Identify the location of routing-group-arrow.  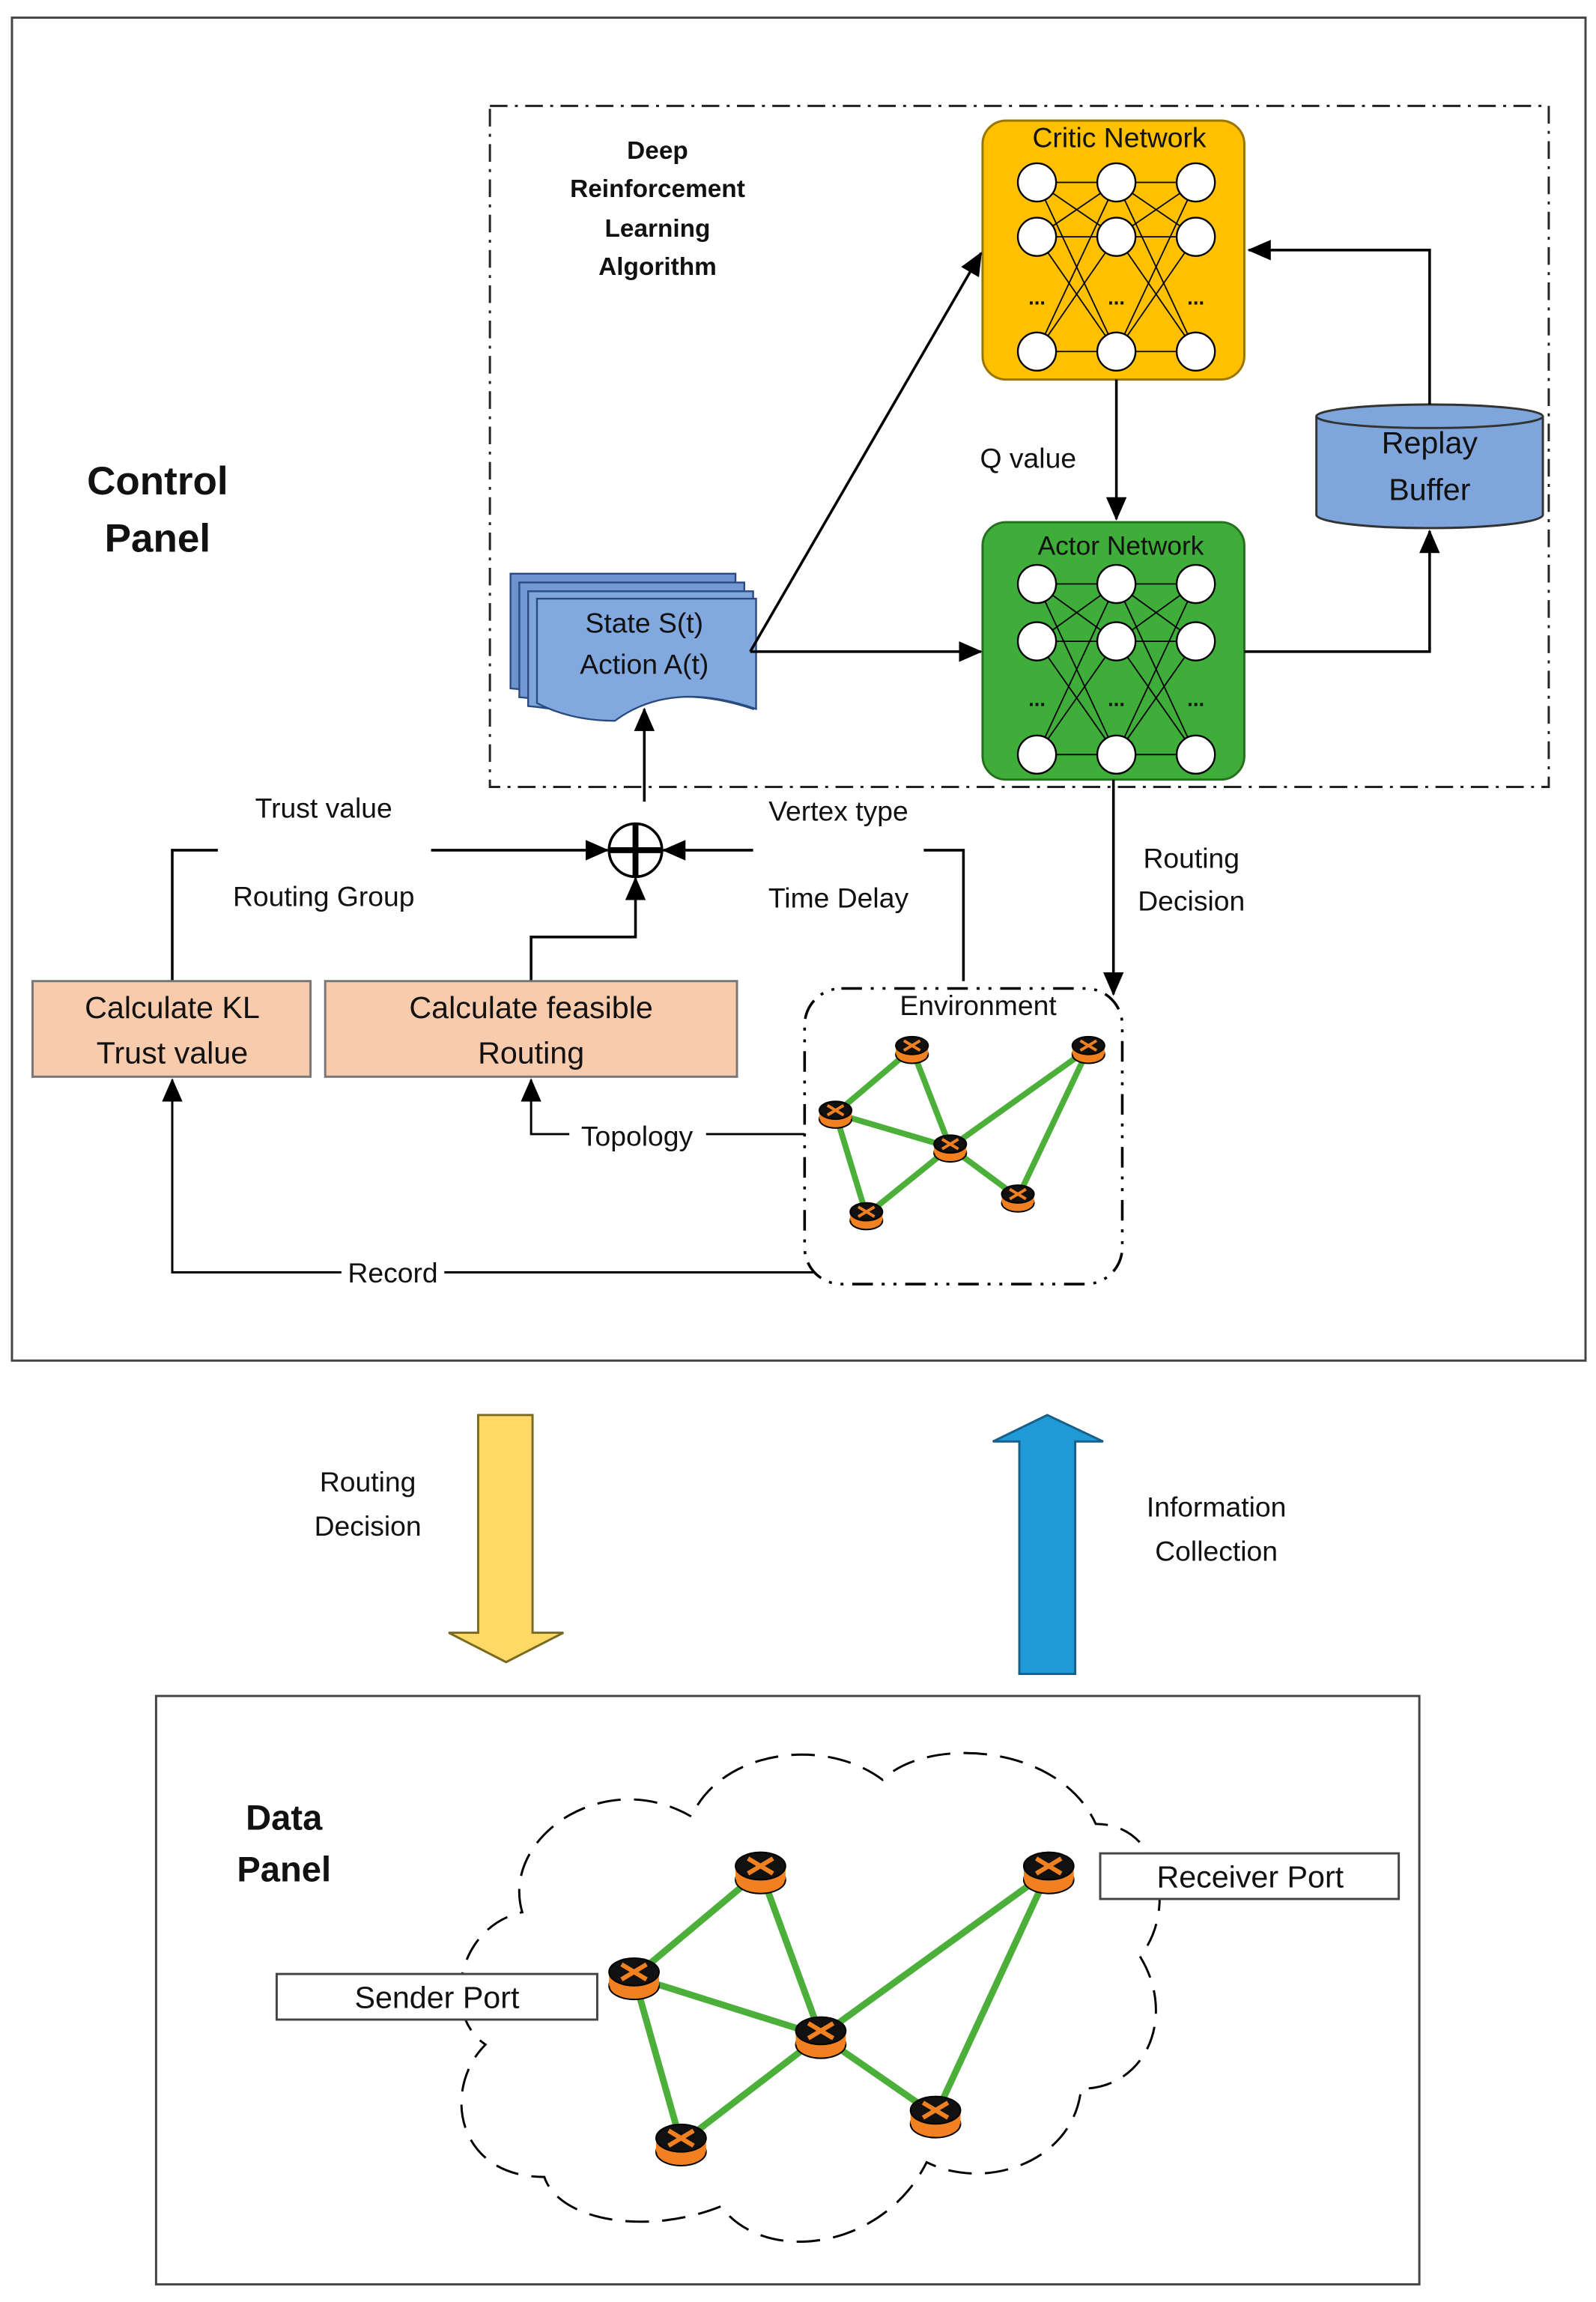
(588, 928).